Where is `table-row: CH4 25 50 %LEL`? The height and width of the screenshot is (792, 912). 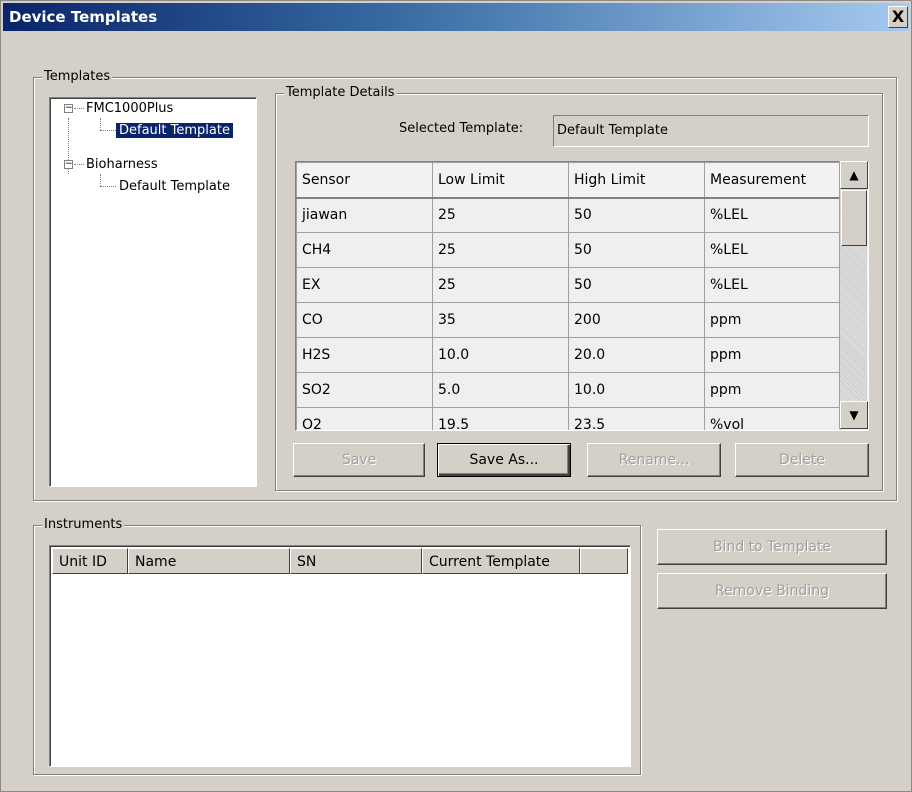 table-row: CH4 25 50 %LEL is located at coordinates (568, 250).